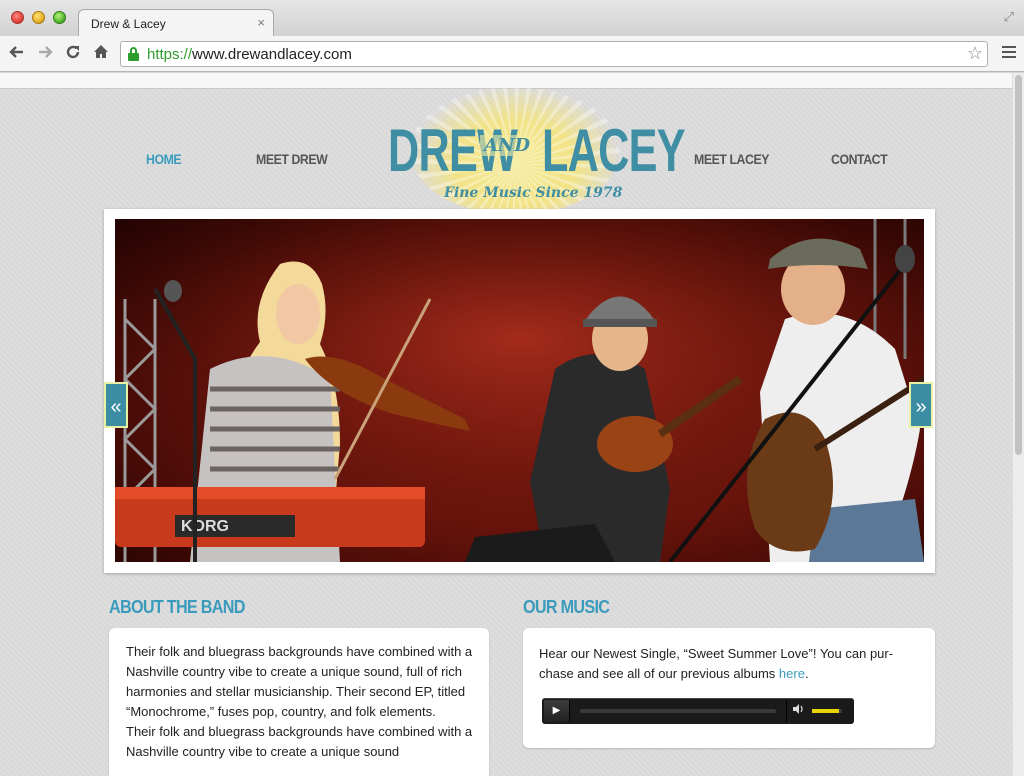  Describe the element at coordinates (176, 22) in the screenshot. I see `browser-tab: Drew & Lacey ×` at that location.